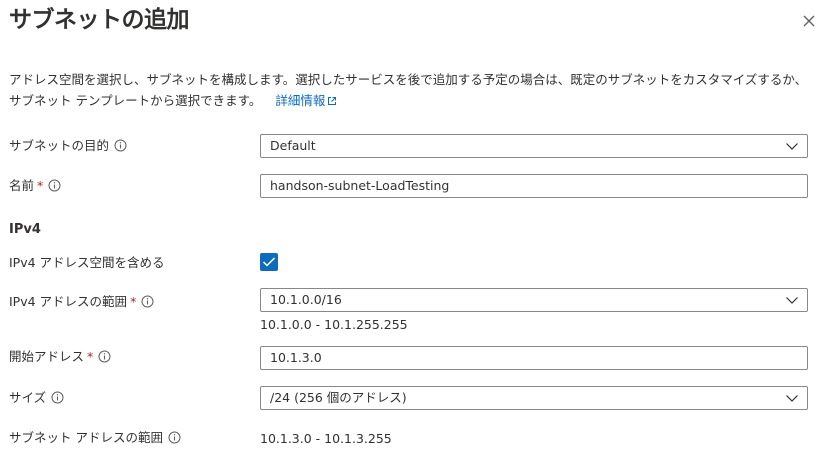 This screenshot has width=824, height=453. I want to click on subnet-range-label-text: サブネット アドレスの範囲, so click(86, 437).